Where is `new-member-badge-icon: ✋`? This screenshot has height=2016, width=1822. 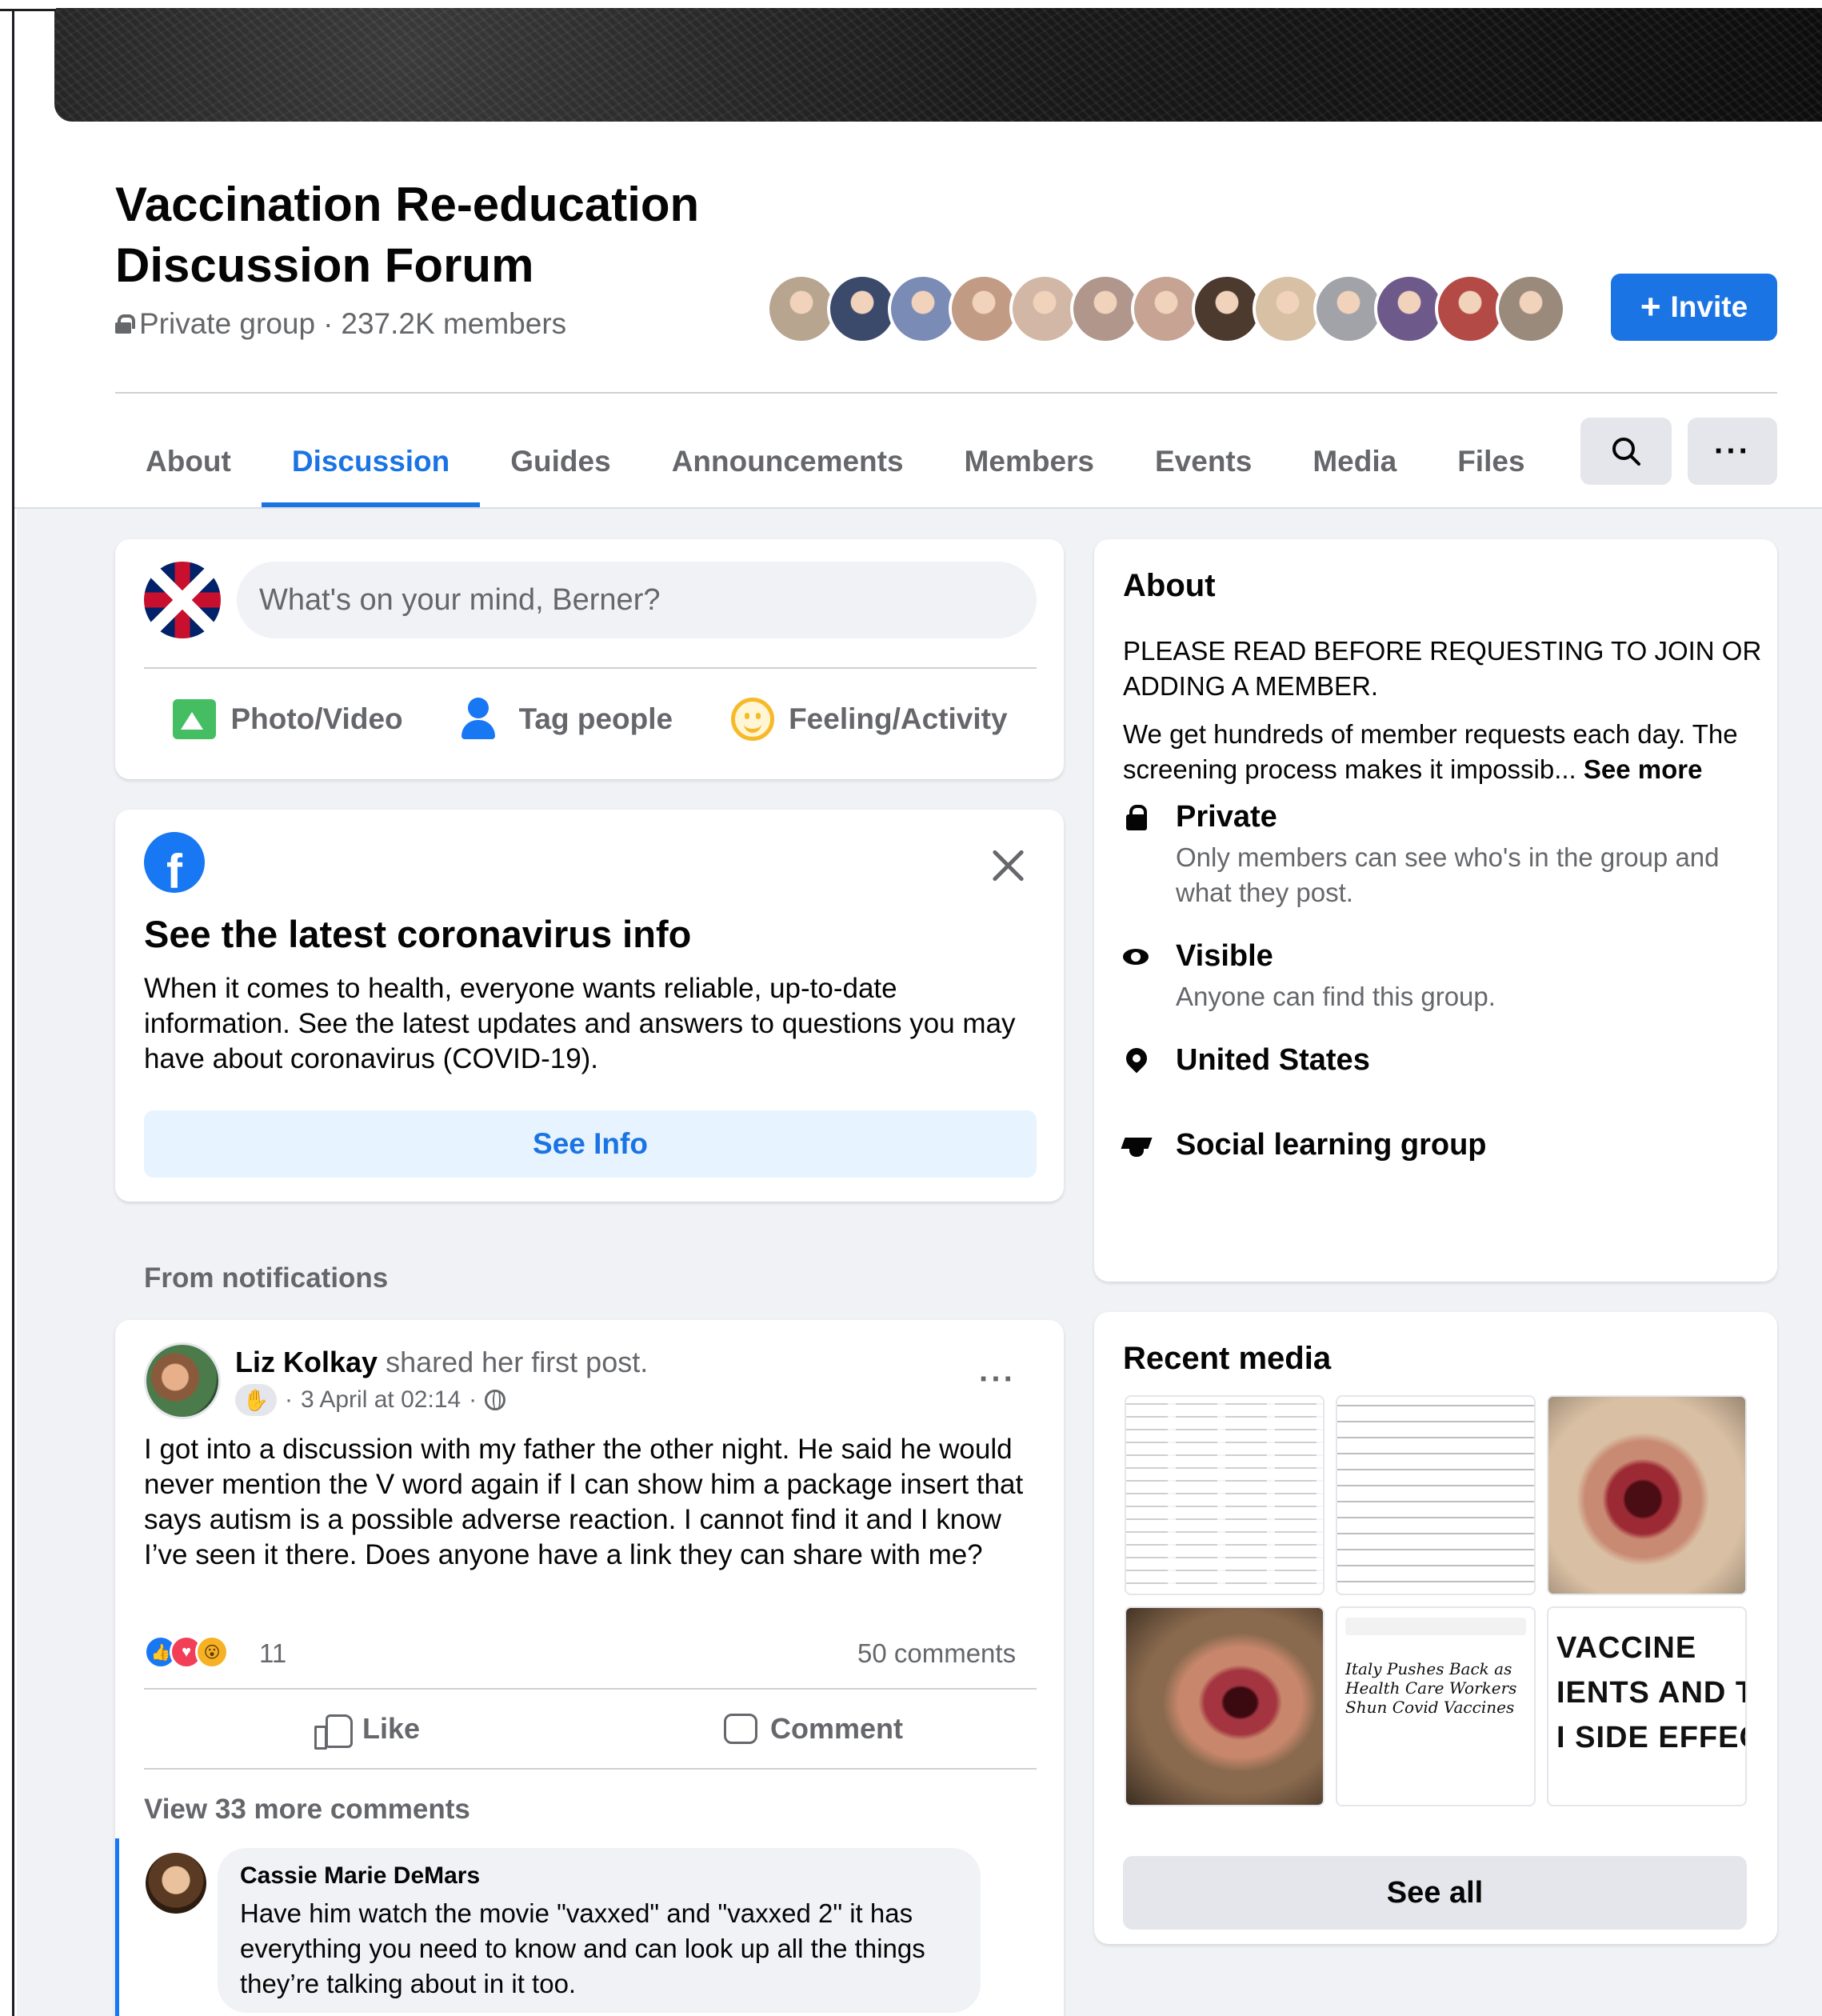 new-member-badge-icon: ✋ is located at coordinates (256, 1400).